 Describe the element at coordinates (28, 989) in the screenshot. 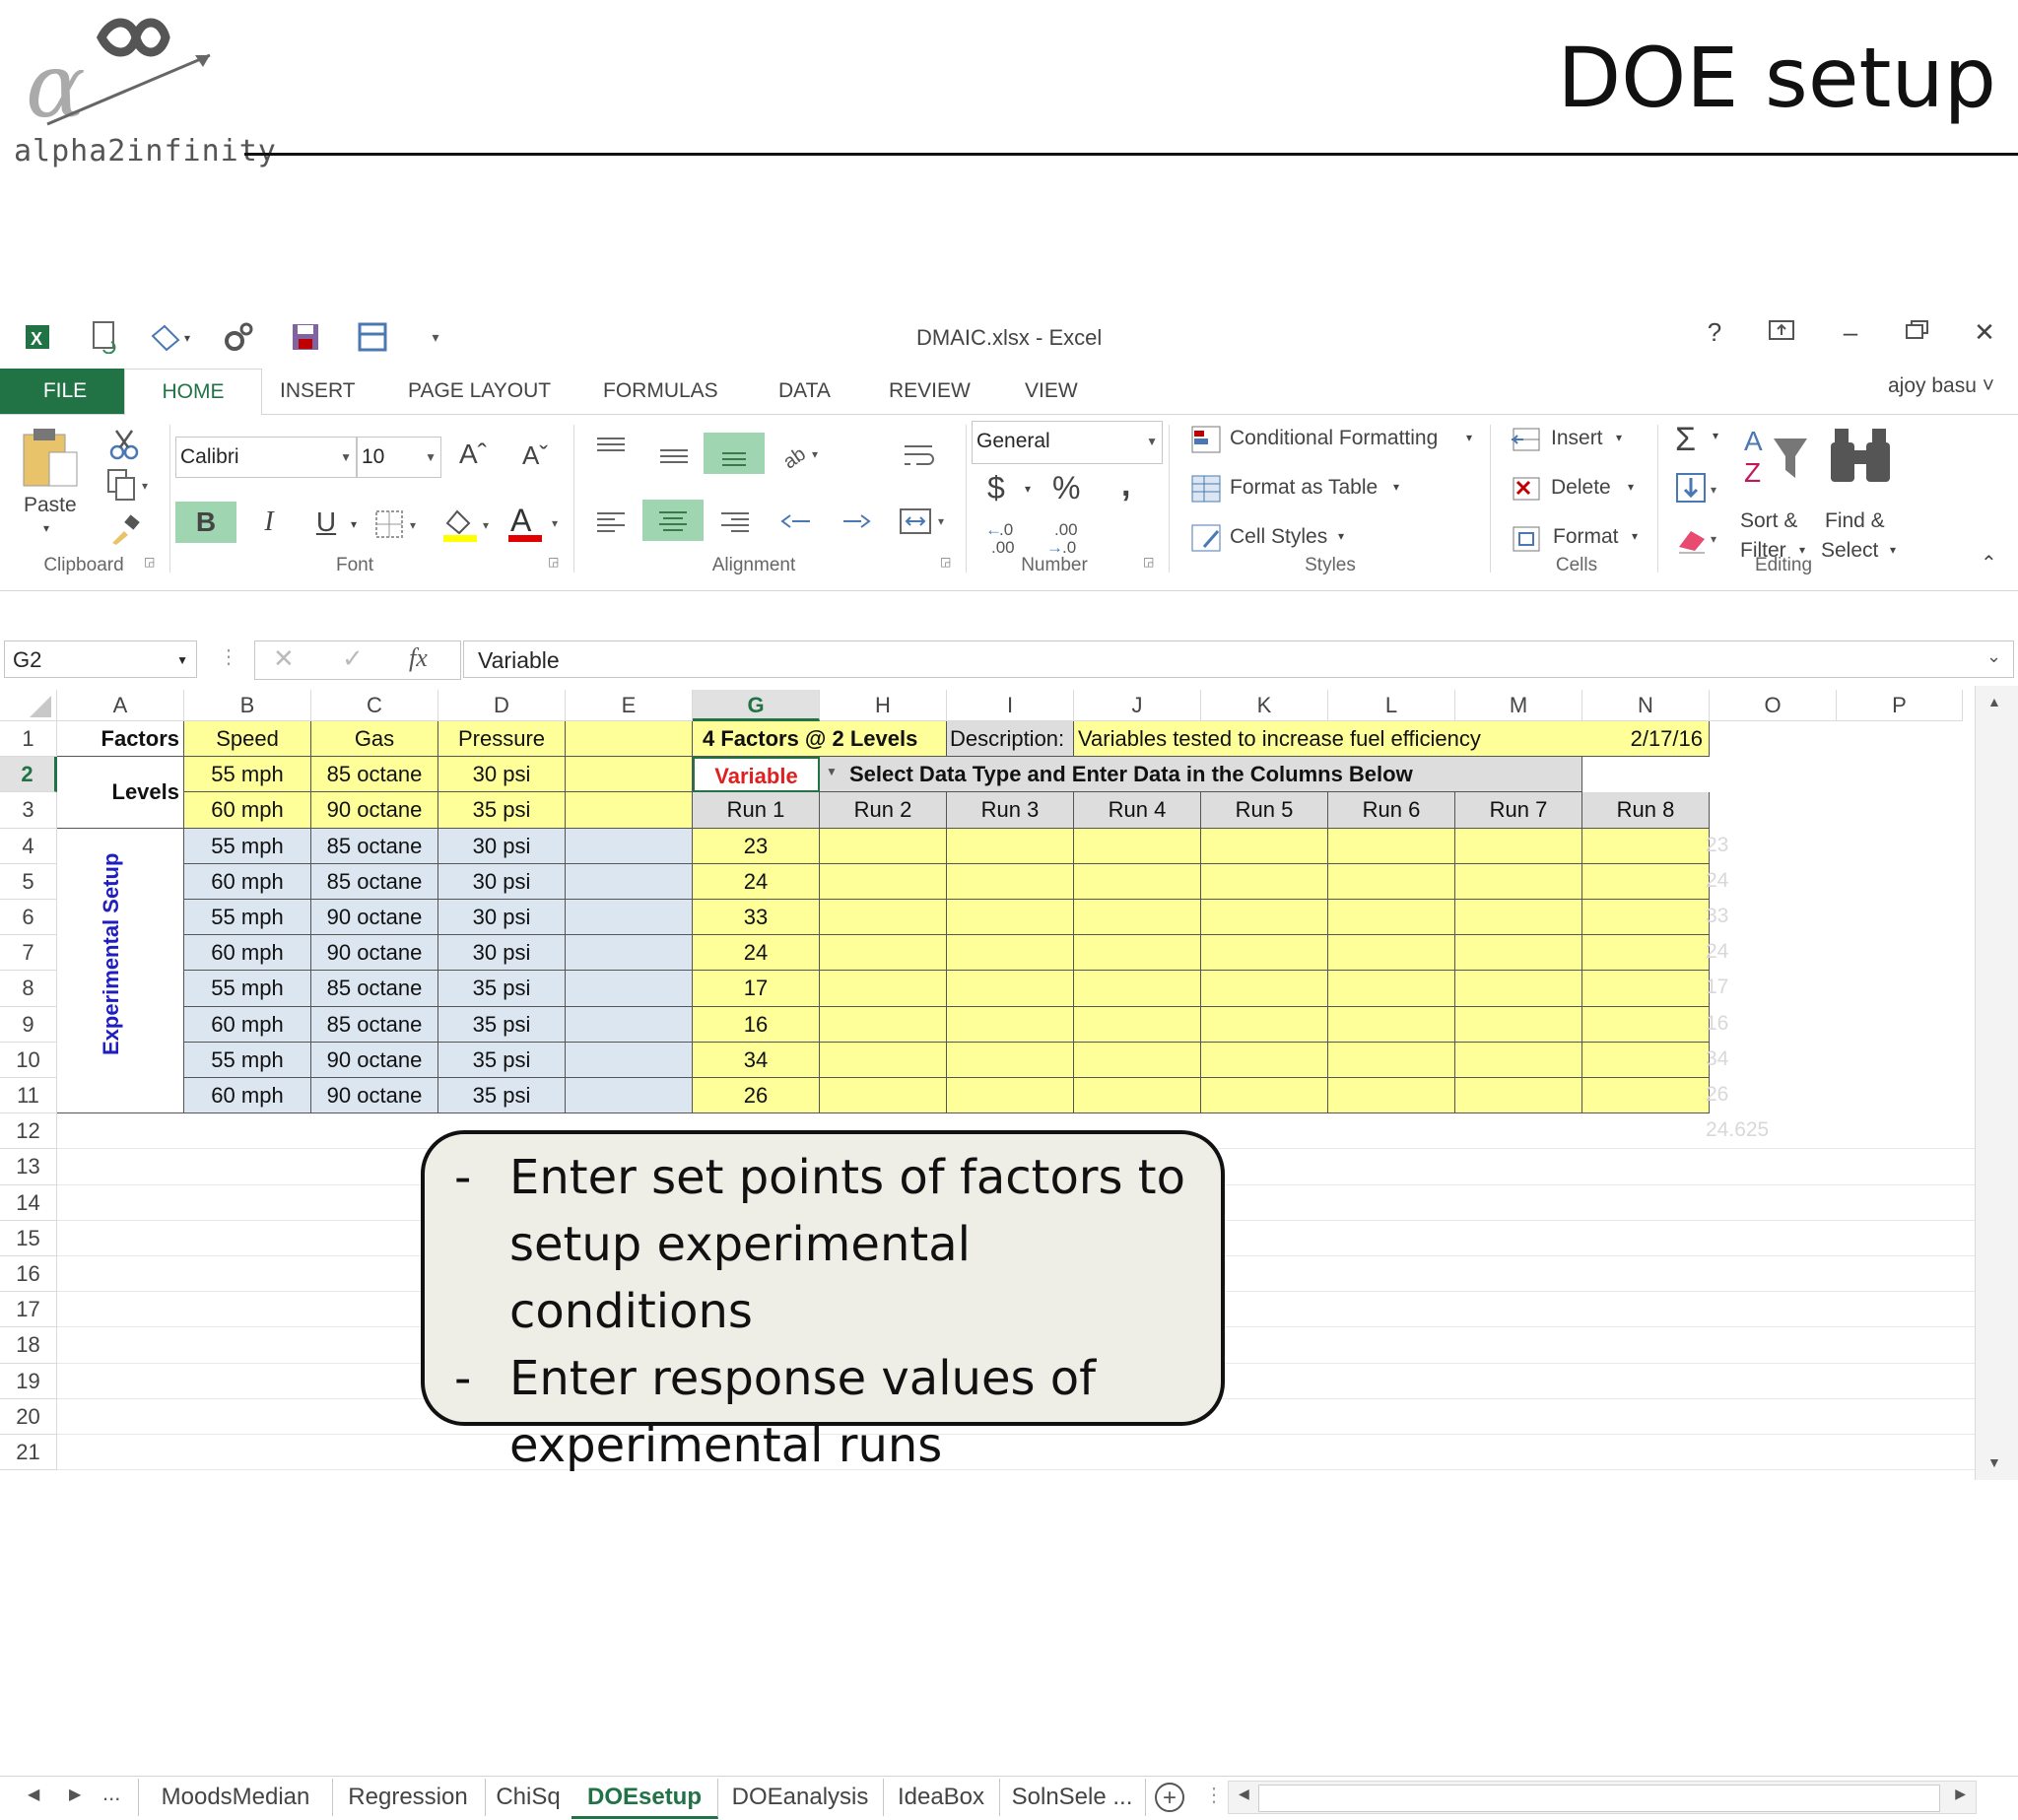

I see `row-header: 8` at that location.